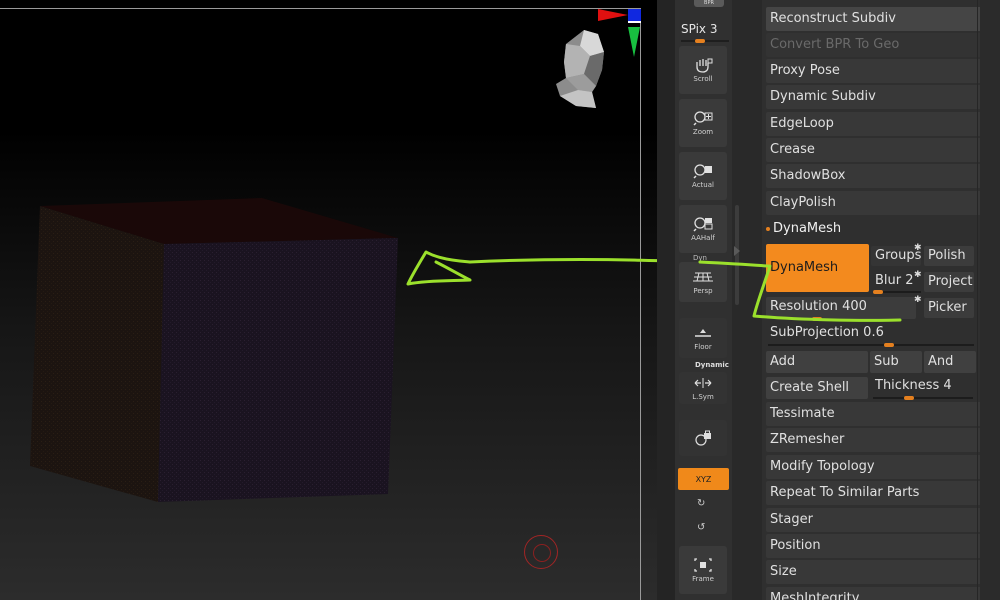  What do you see at coordinates (874, 124) in the screenshot?
I see `edgeloop-item: EdgeLoop` at bounding box center [874, 124].